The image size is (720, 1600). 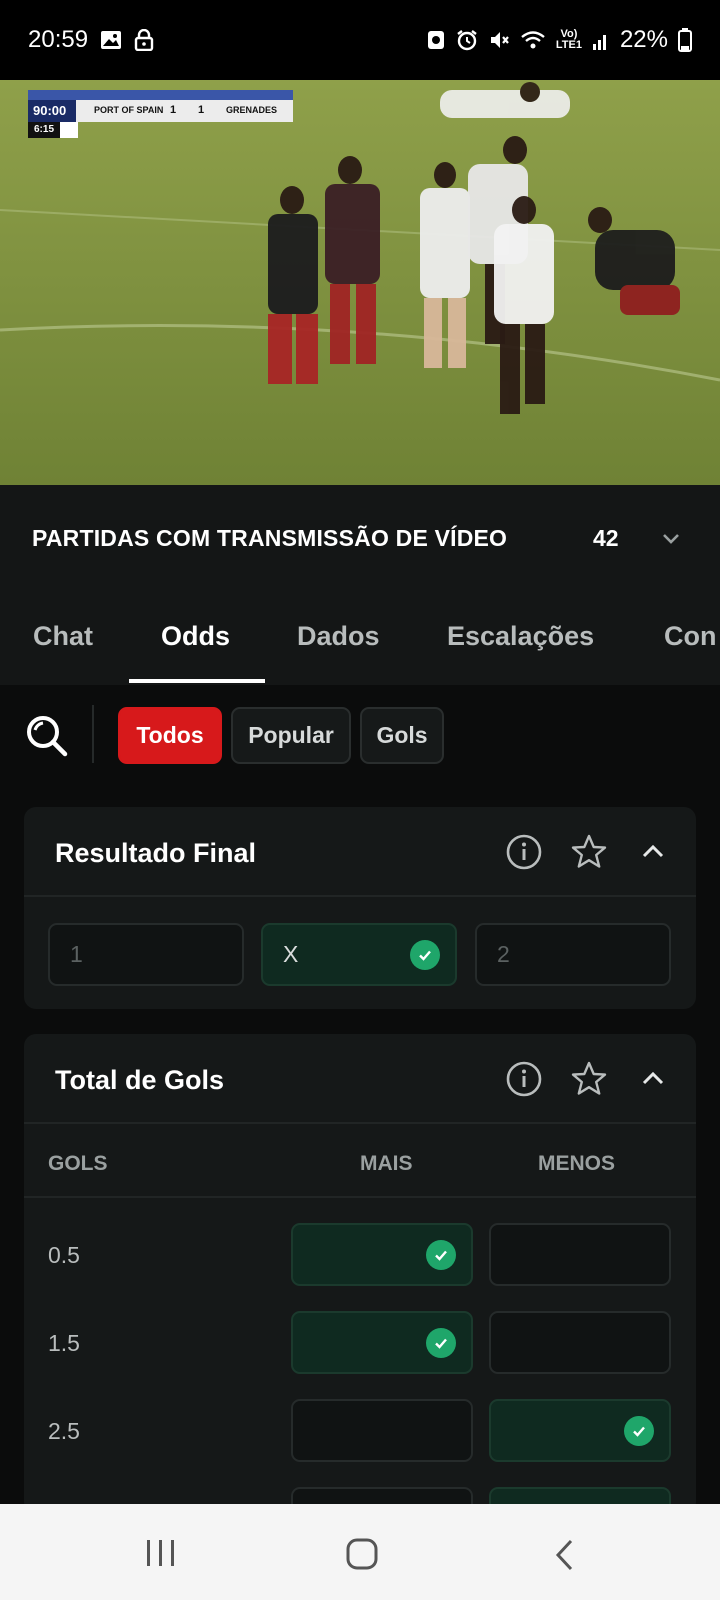 I want to click on image-icon, so click(x=111, y=40).